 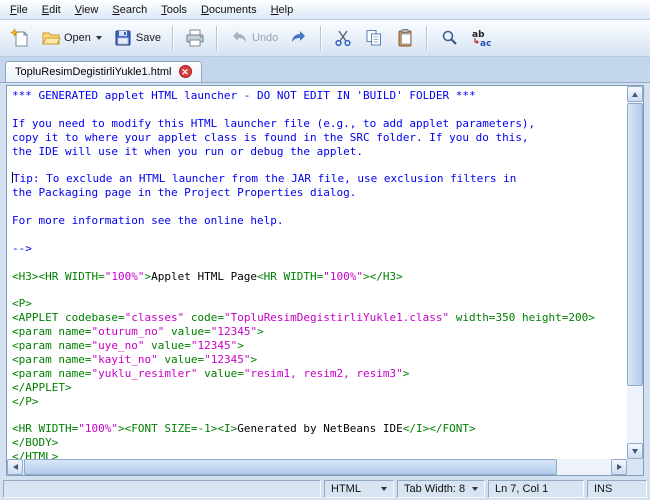 I want to click on arrow-down-icon, so click(x=635, y=451).